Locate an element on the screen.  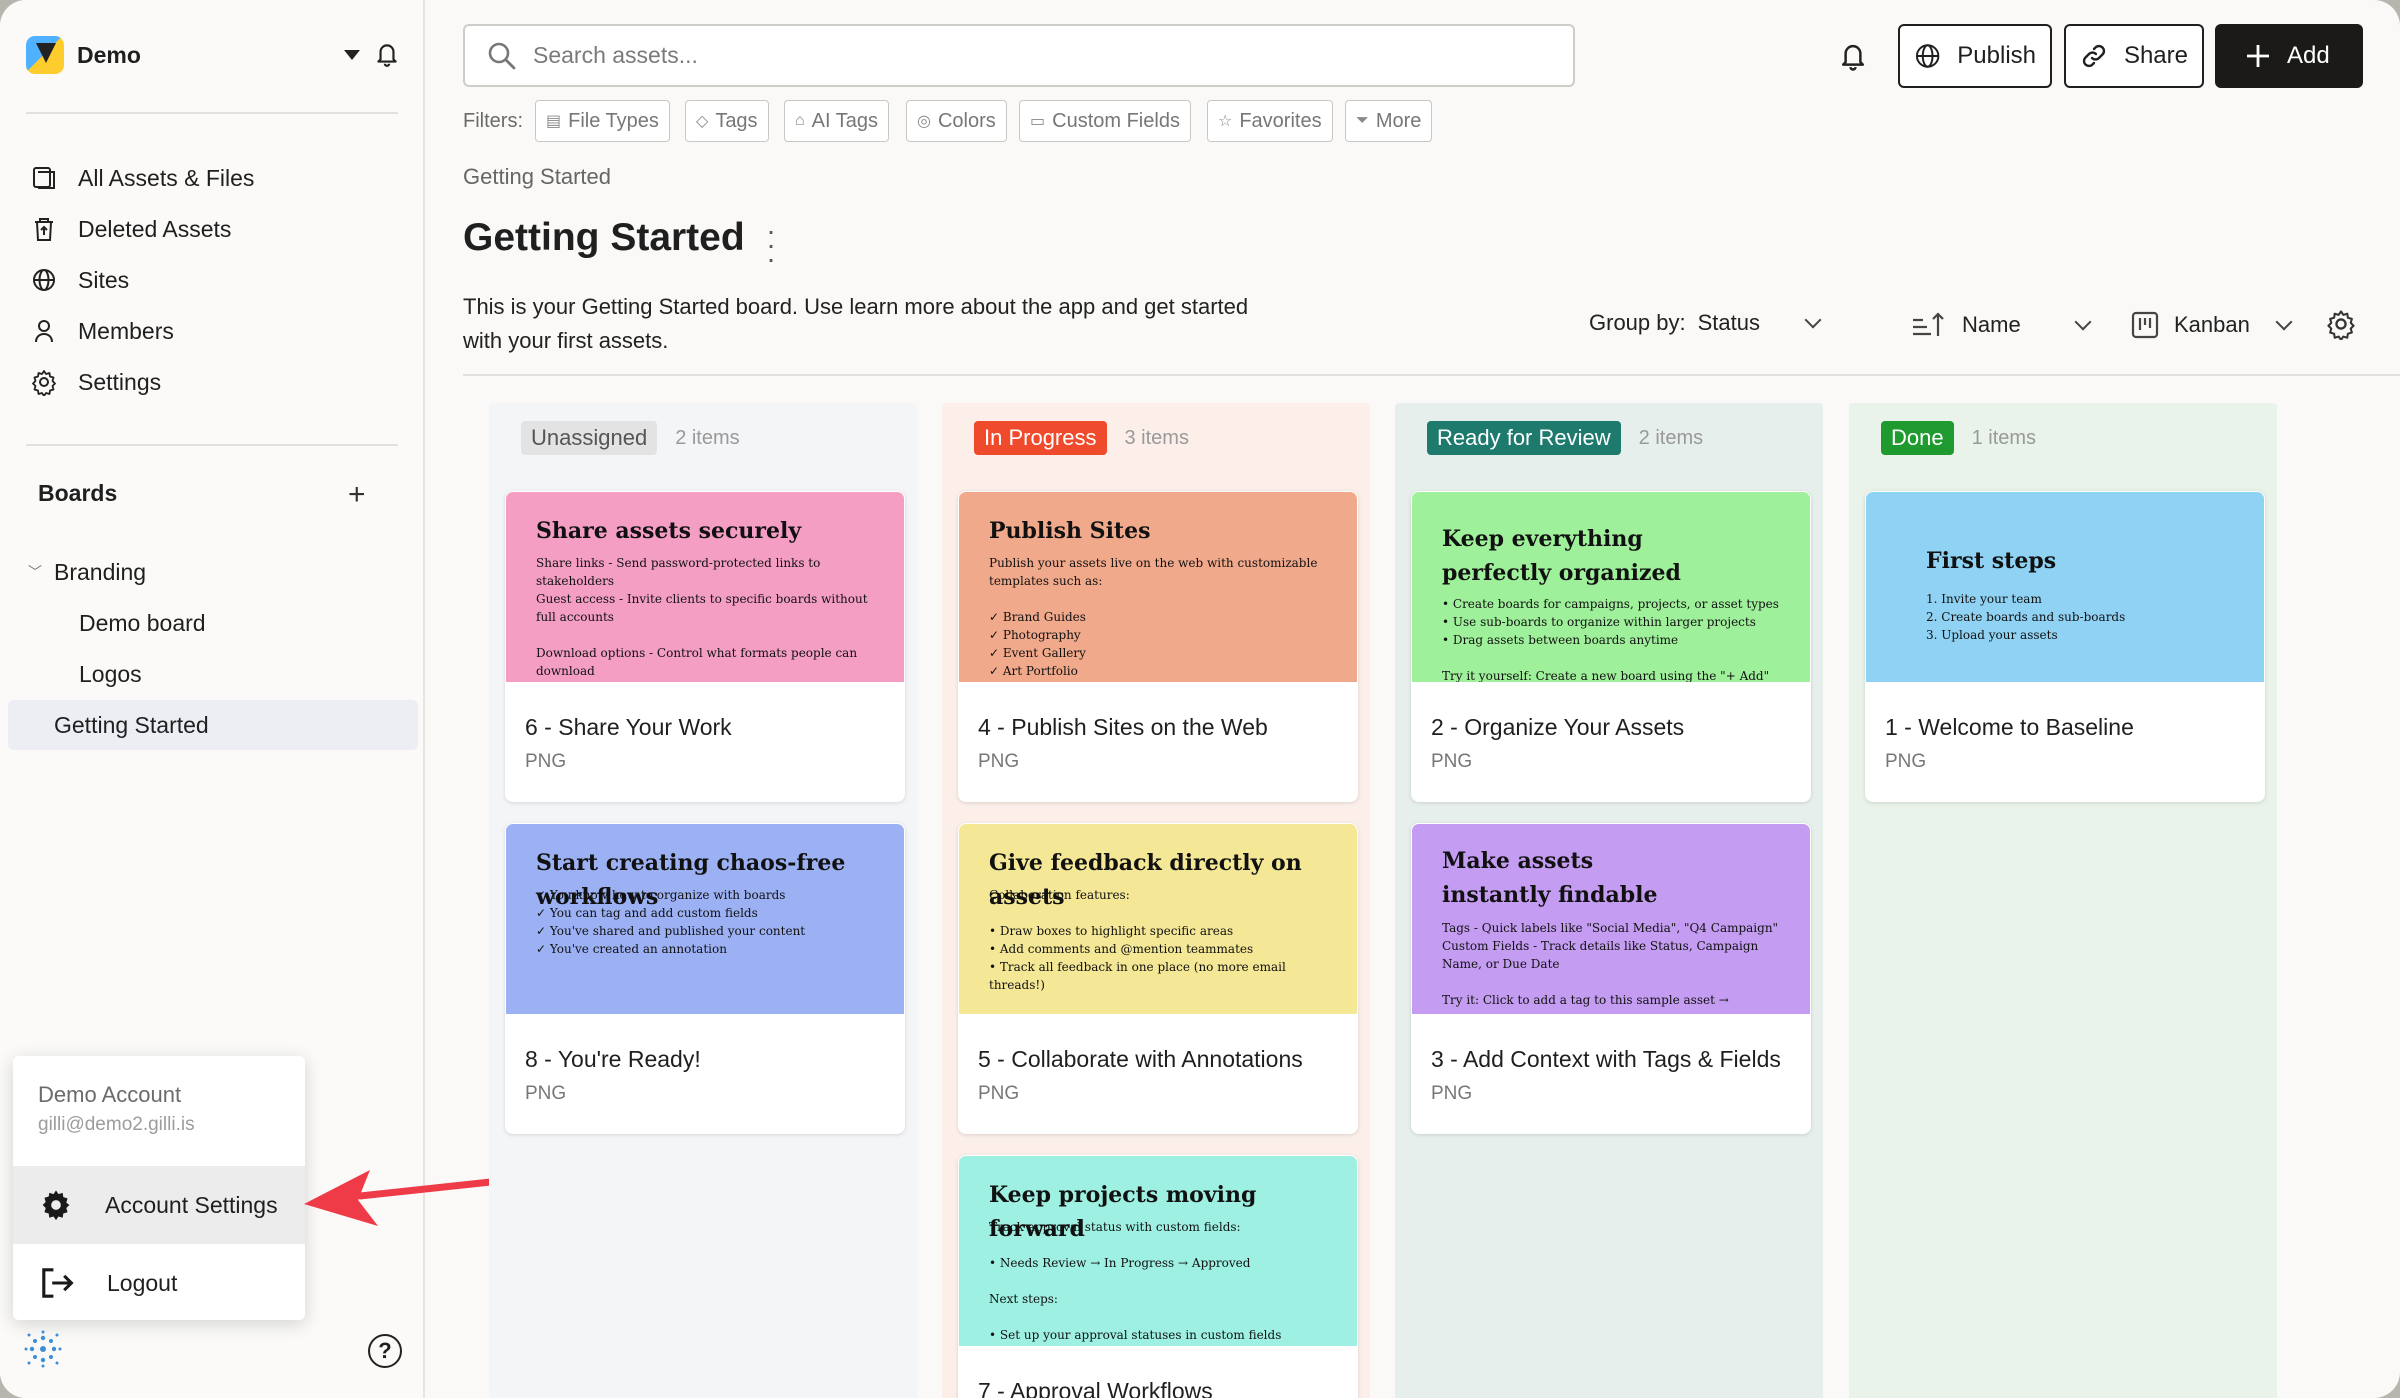
share-button: Share is located at coordinates (2134, 56).